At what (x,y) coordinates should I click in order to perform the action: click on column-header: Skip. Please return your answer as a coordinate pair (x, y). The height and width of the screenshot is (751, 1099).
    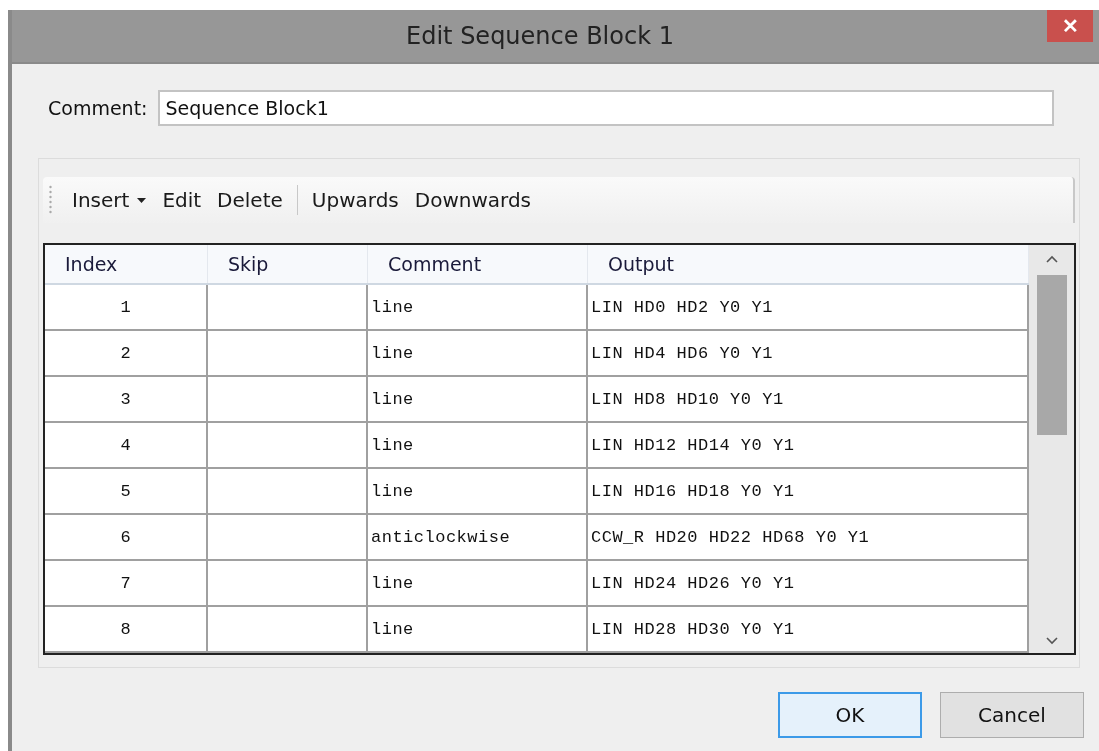
    Looking at the image, I should click on (288, 264).